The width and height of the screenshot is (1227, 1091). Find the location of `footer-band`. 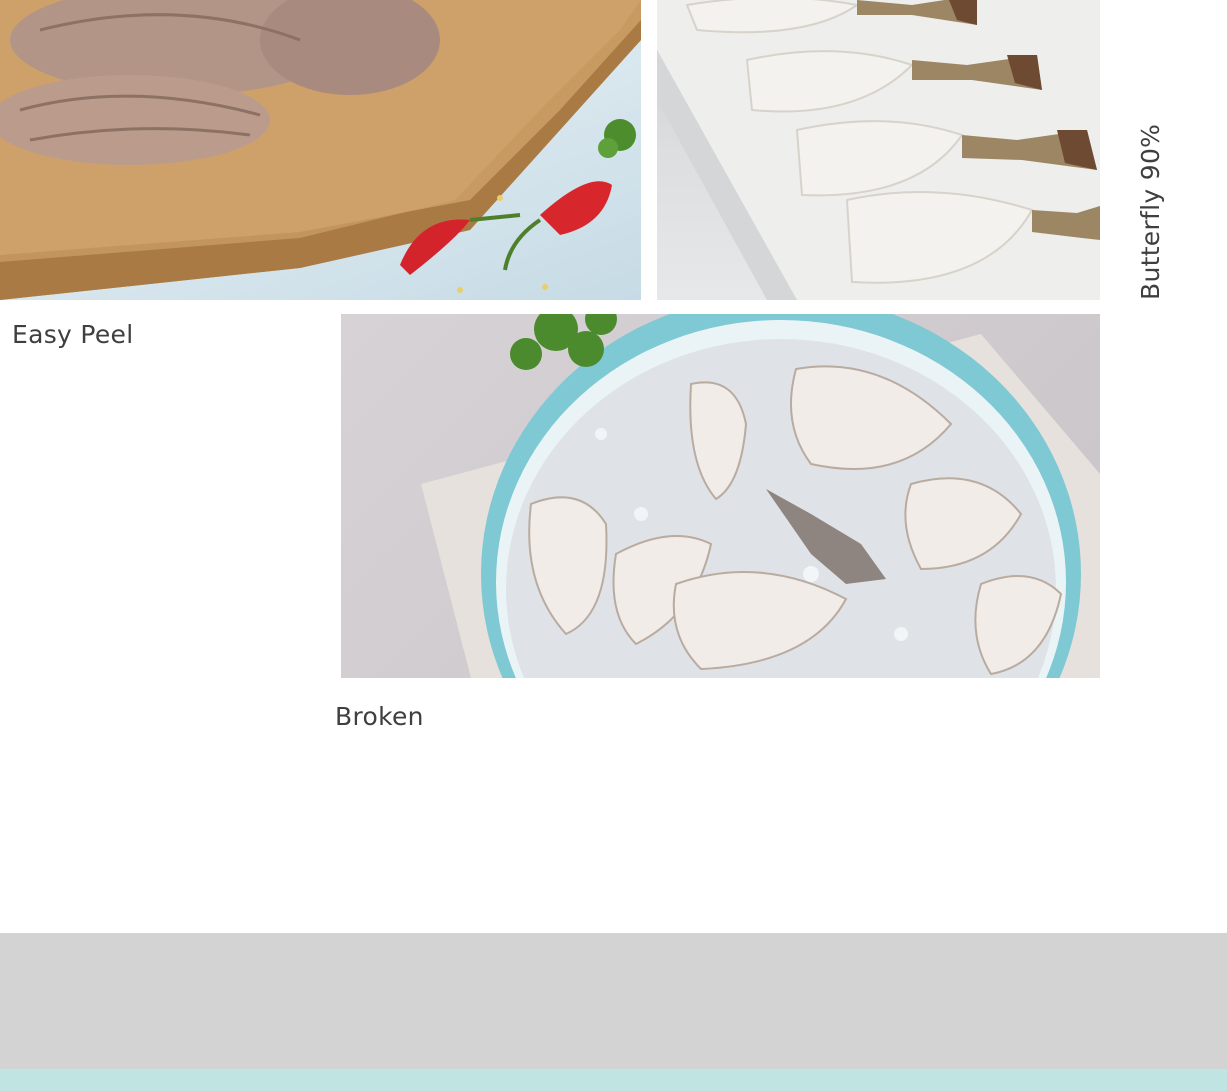

footer-band is located at coordinates (613, 1001).